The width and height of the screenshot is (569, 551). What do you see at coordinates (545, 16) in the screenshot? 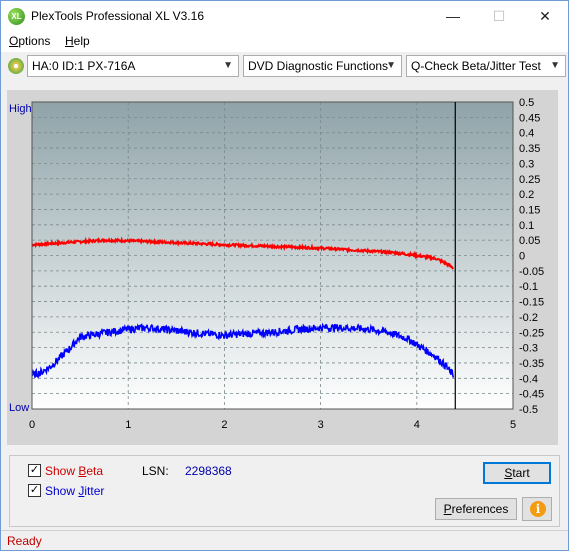
I see `close-button: ✕` at bounding box center [545, 16].